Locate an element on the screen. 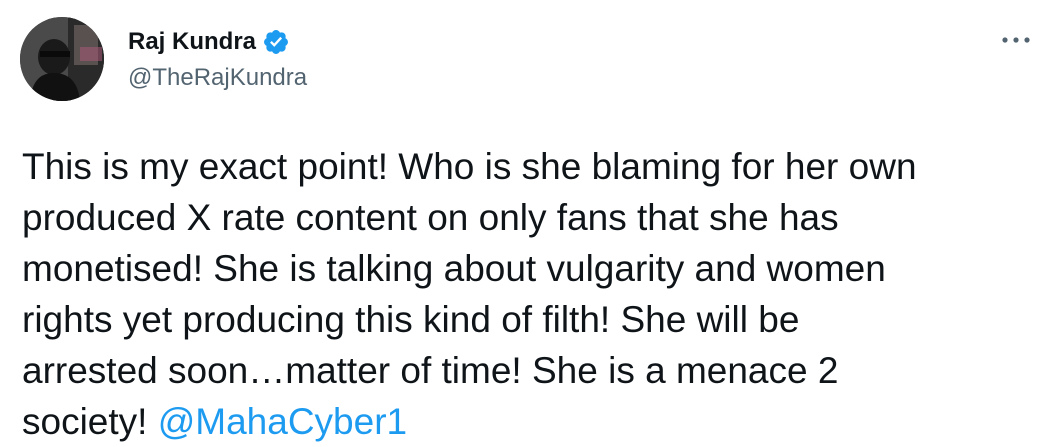 This screenshot has width=1046, height=447. more-options-icon is located at coordinates (1016, 40).